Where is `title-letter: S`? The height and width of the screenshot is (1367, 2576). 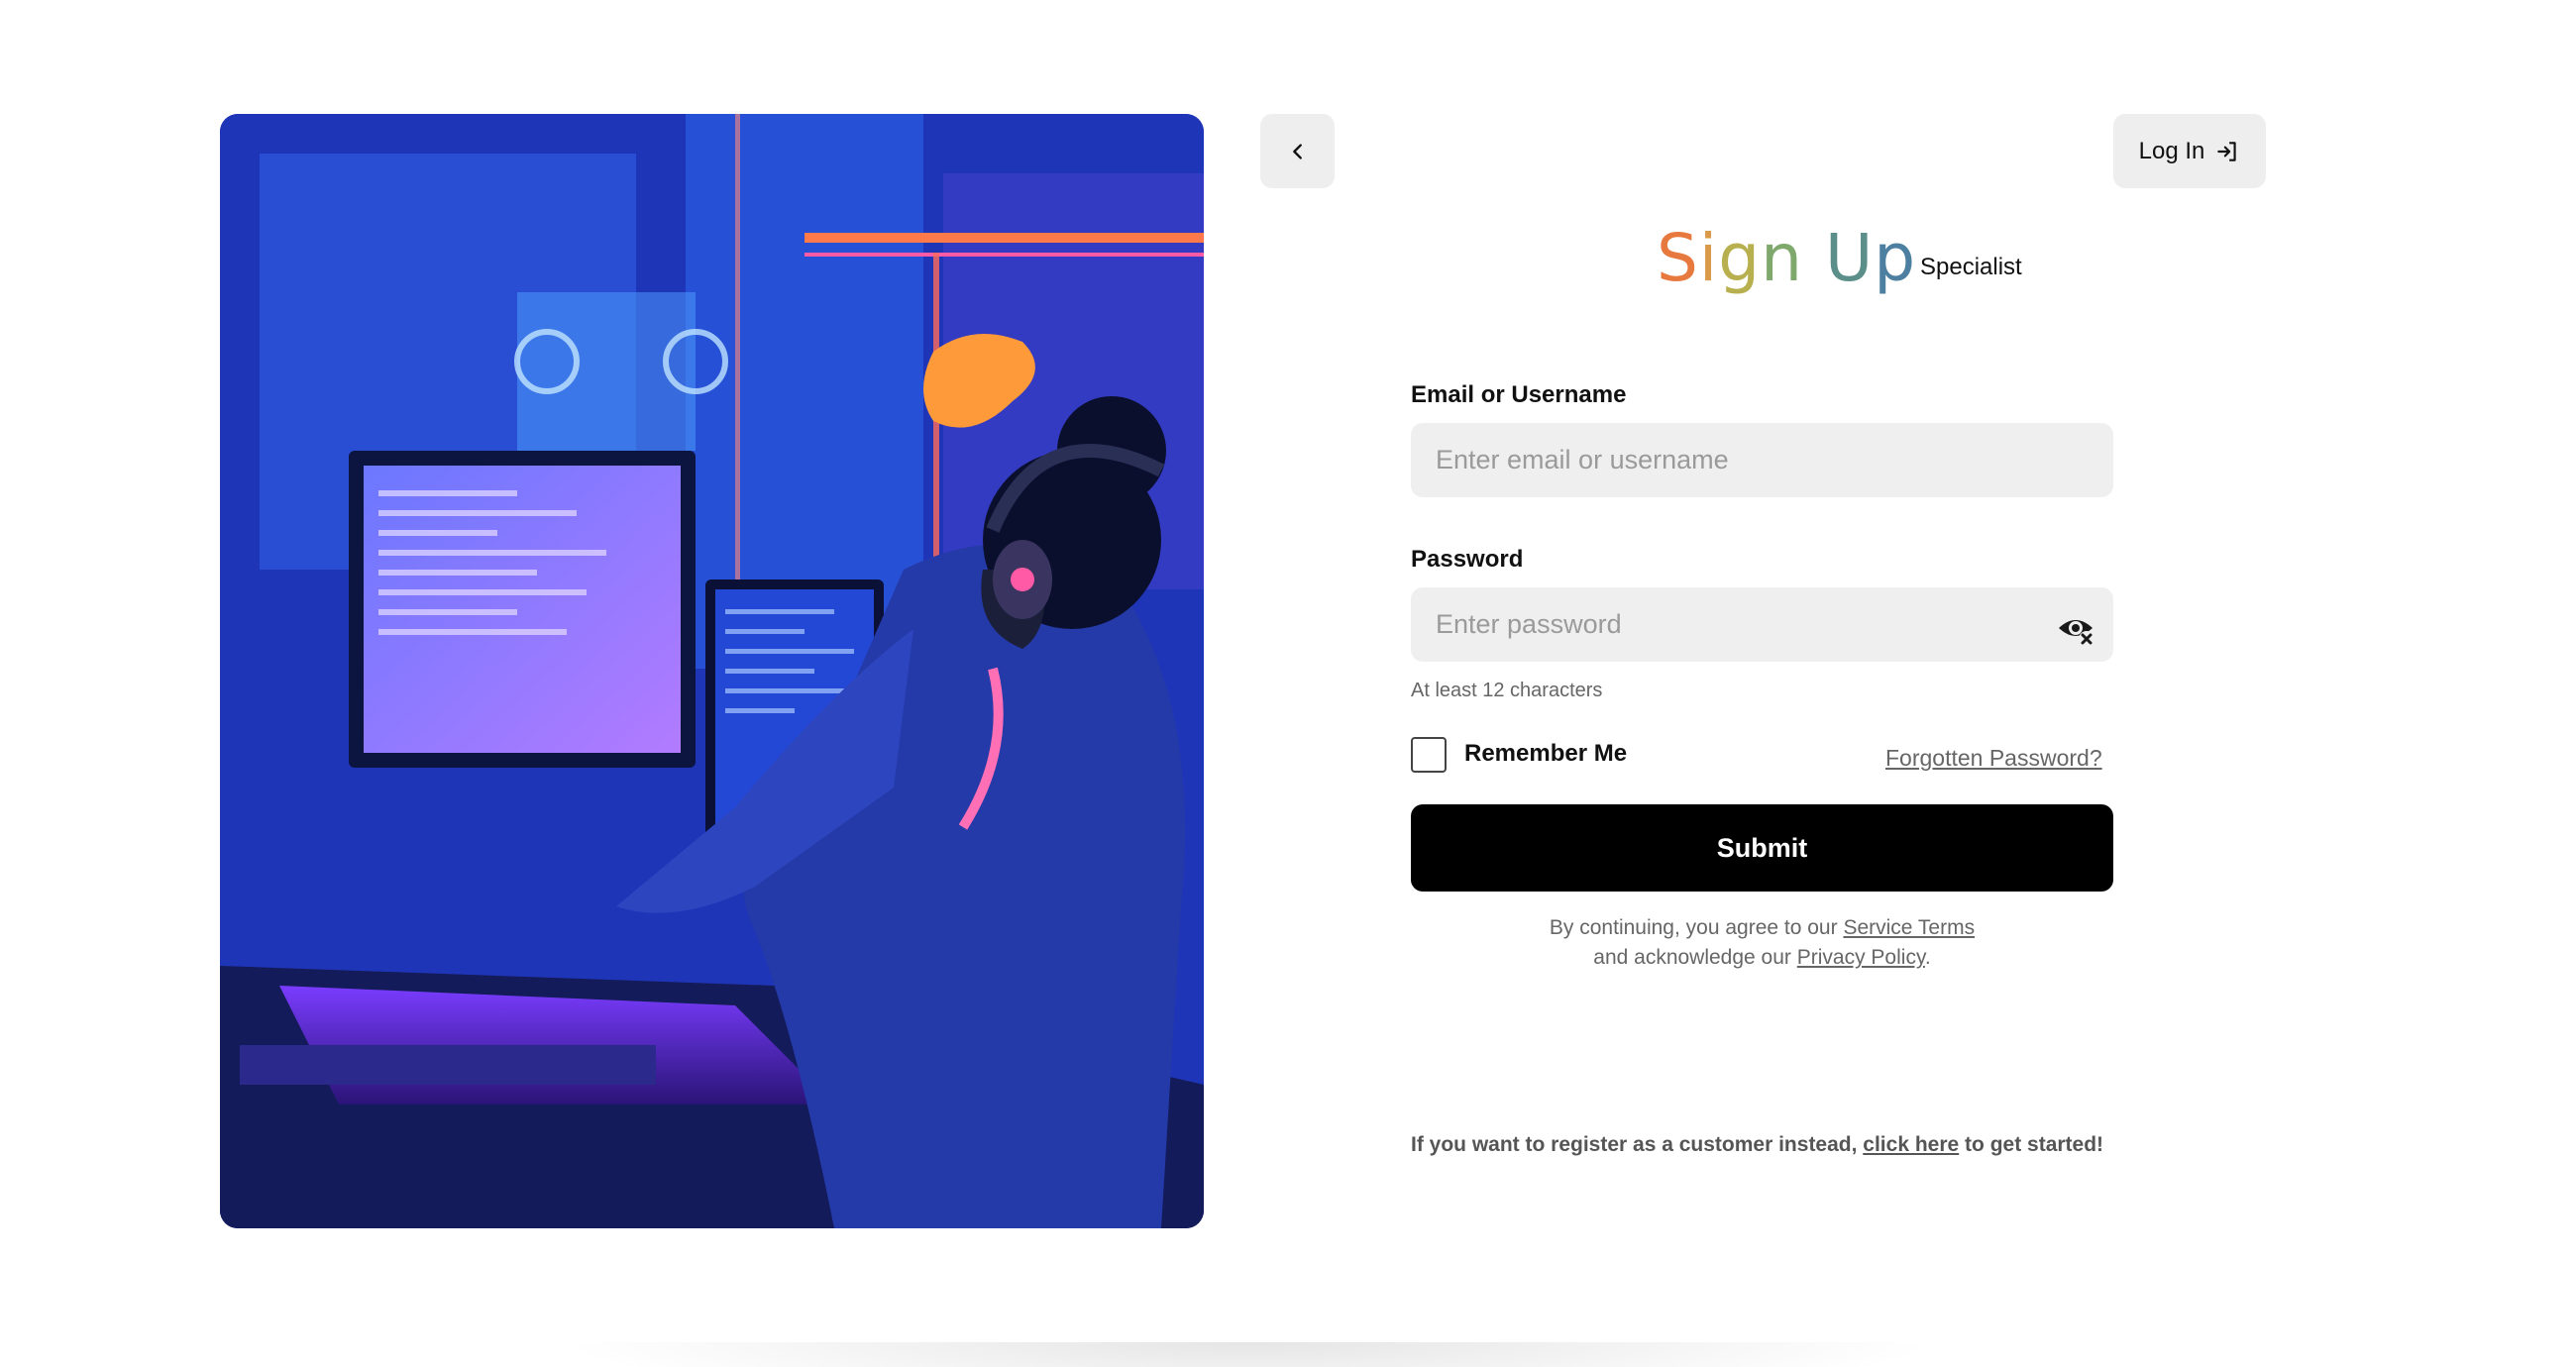
title-letter: S is located at coordinates (1678, 258).